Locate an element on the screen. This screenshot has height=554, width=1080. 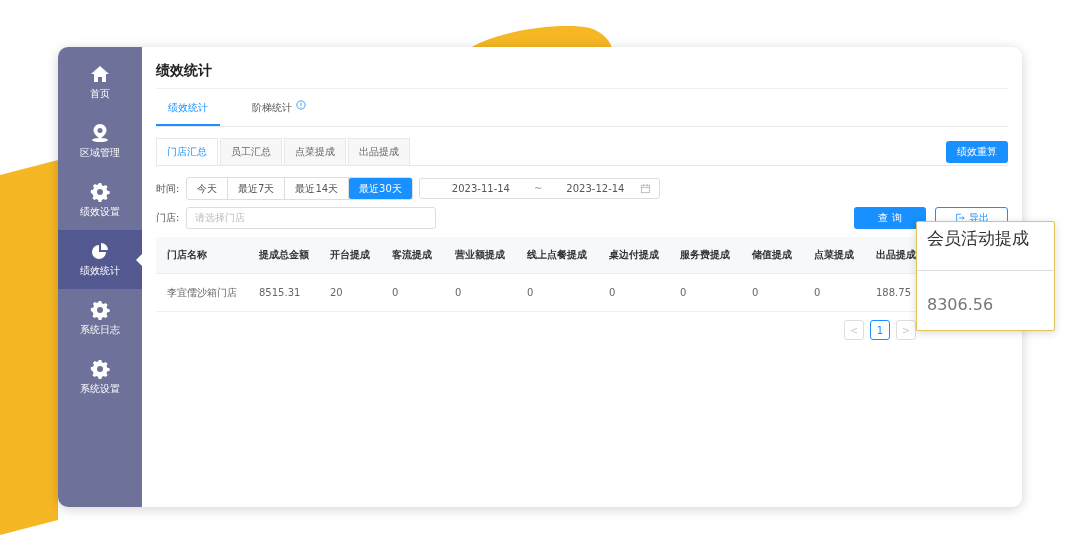
column-header: 出品提成 is located at coordinates (896, 255).